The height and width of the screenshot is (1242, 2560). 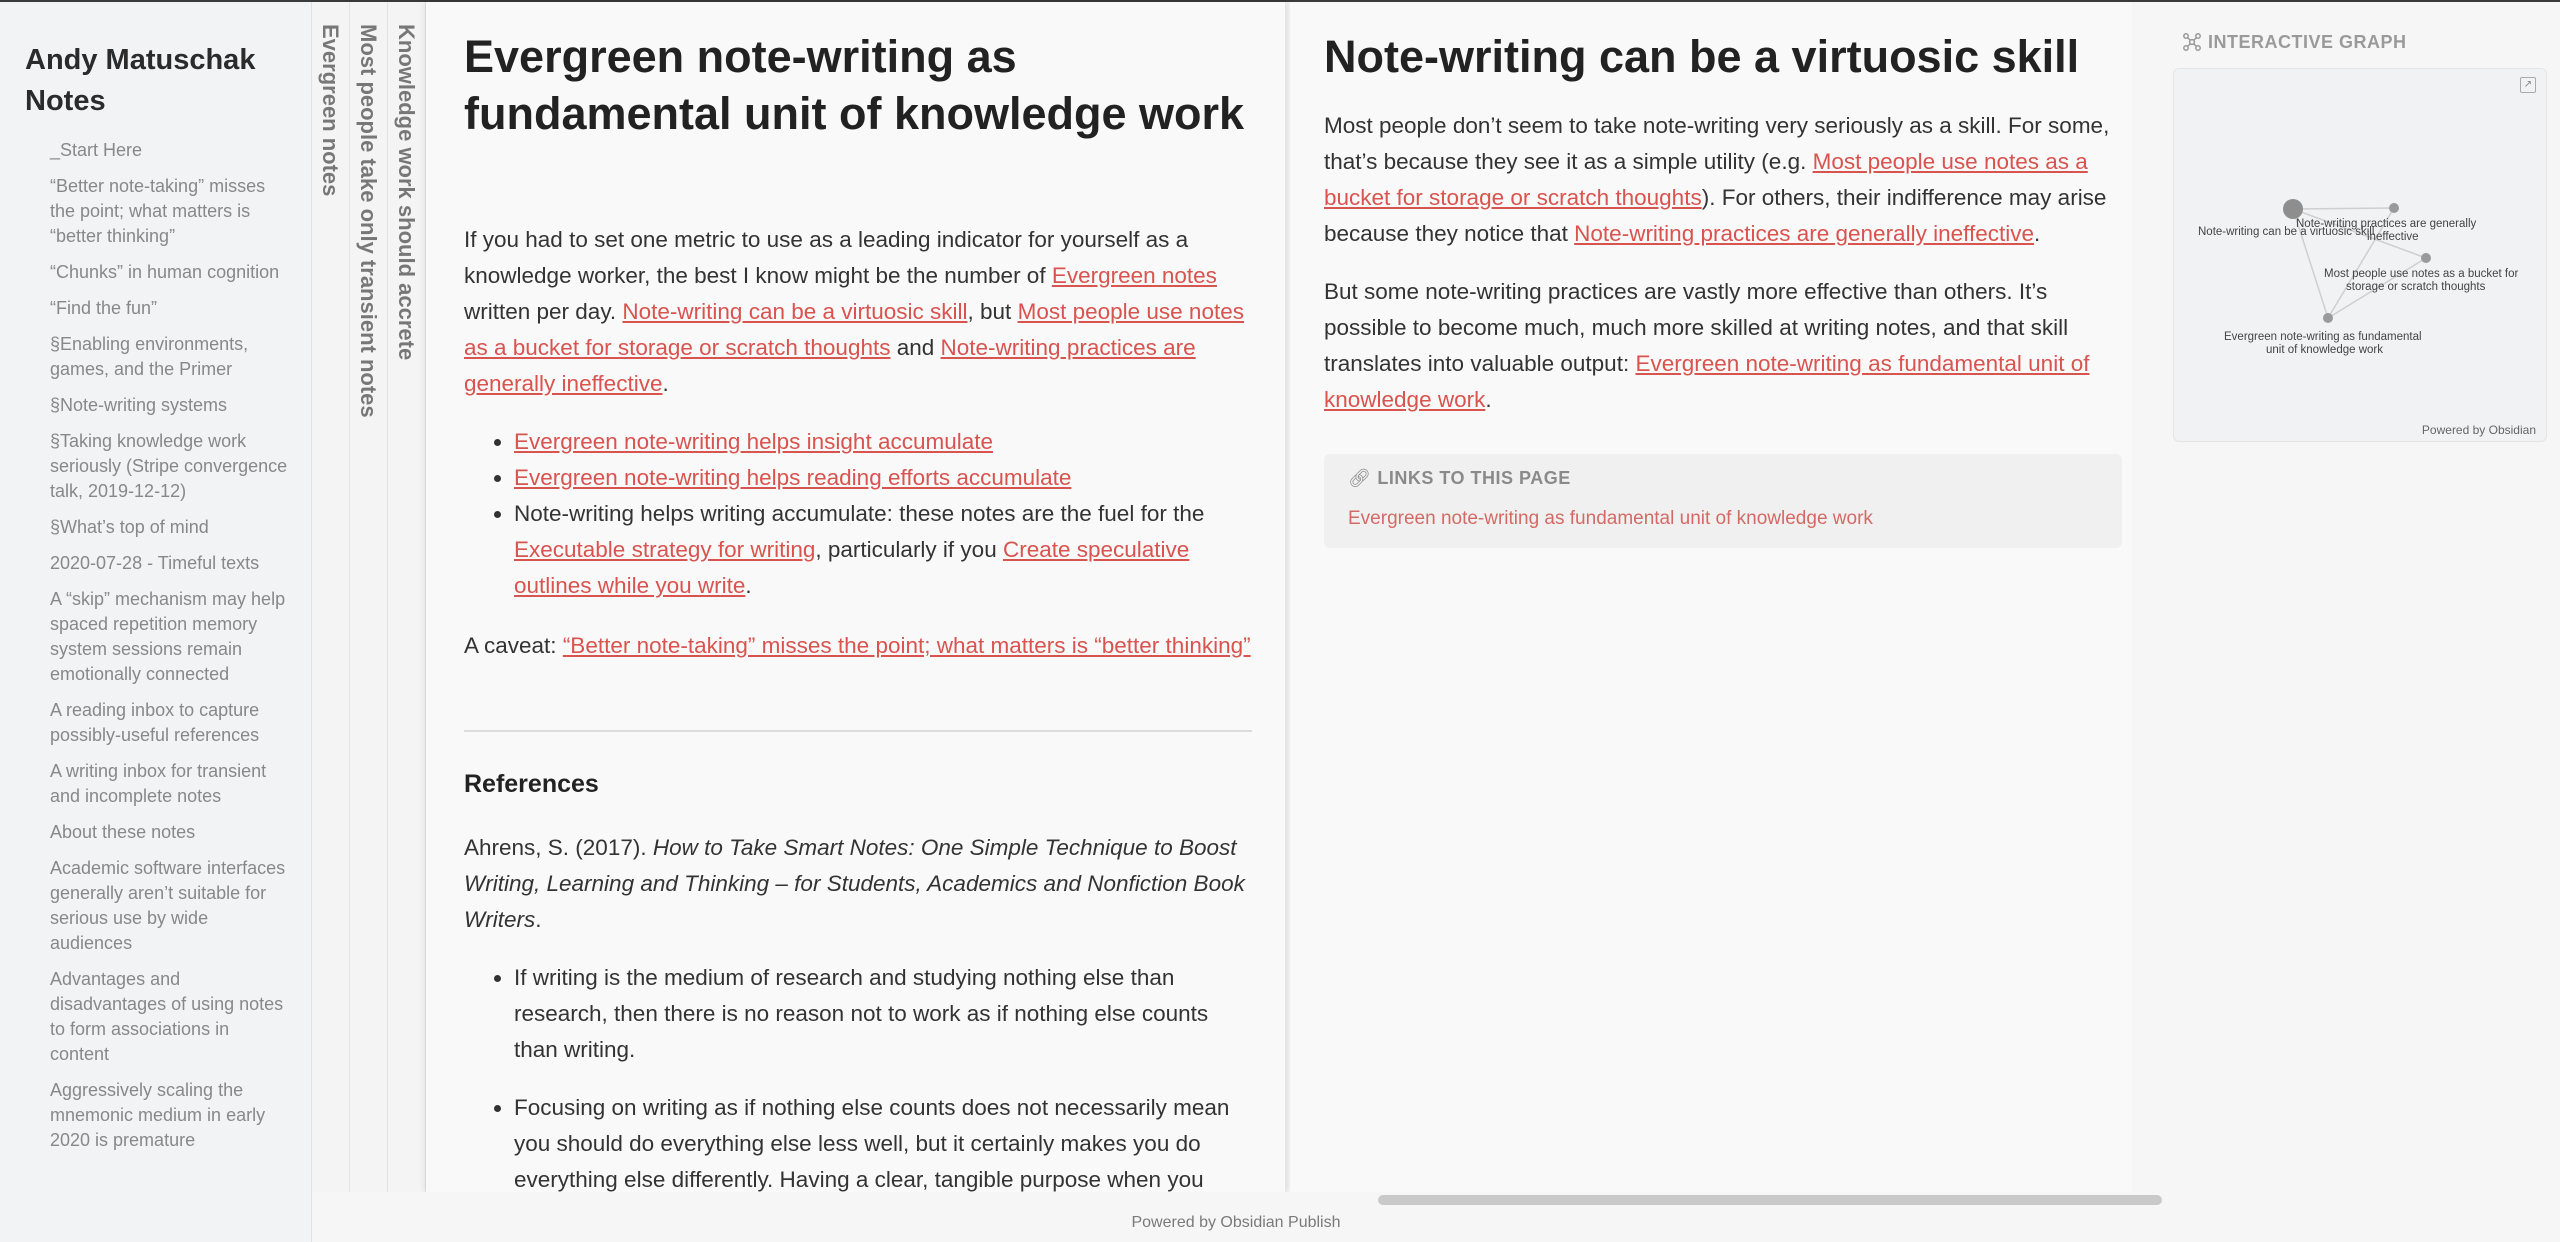 I want to click on link-evergreen-notes: Evergreen notes, so click(x=1134, y=275).